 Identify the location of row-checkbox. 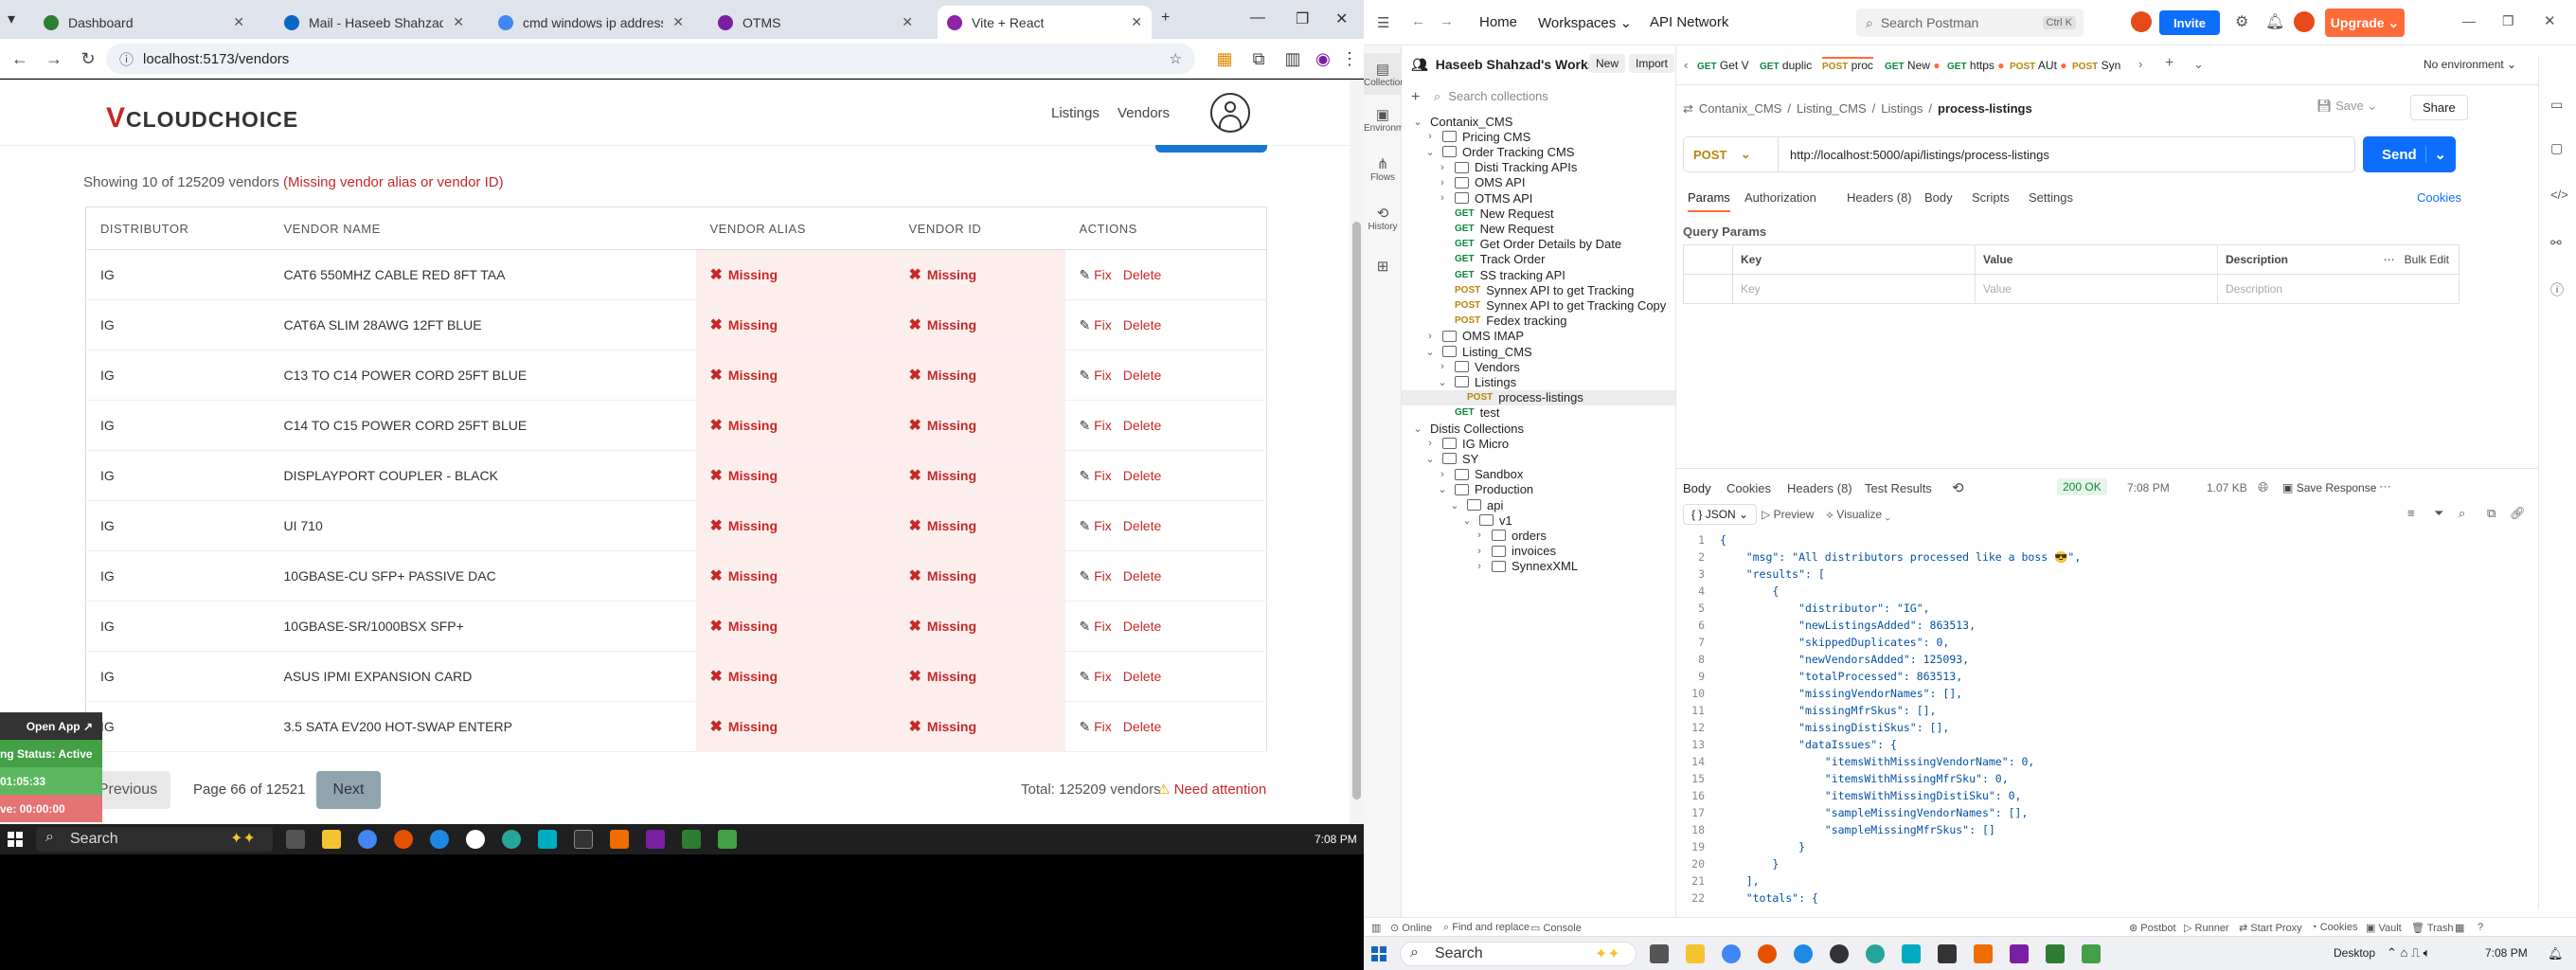
(1708, 289).